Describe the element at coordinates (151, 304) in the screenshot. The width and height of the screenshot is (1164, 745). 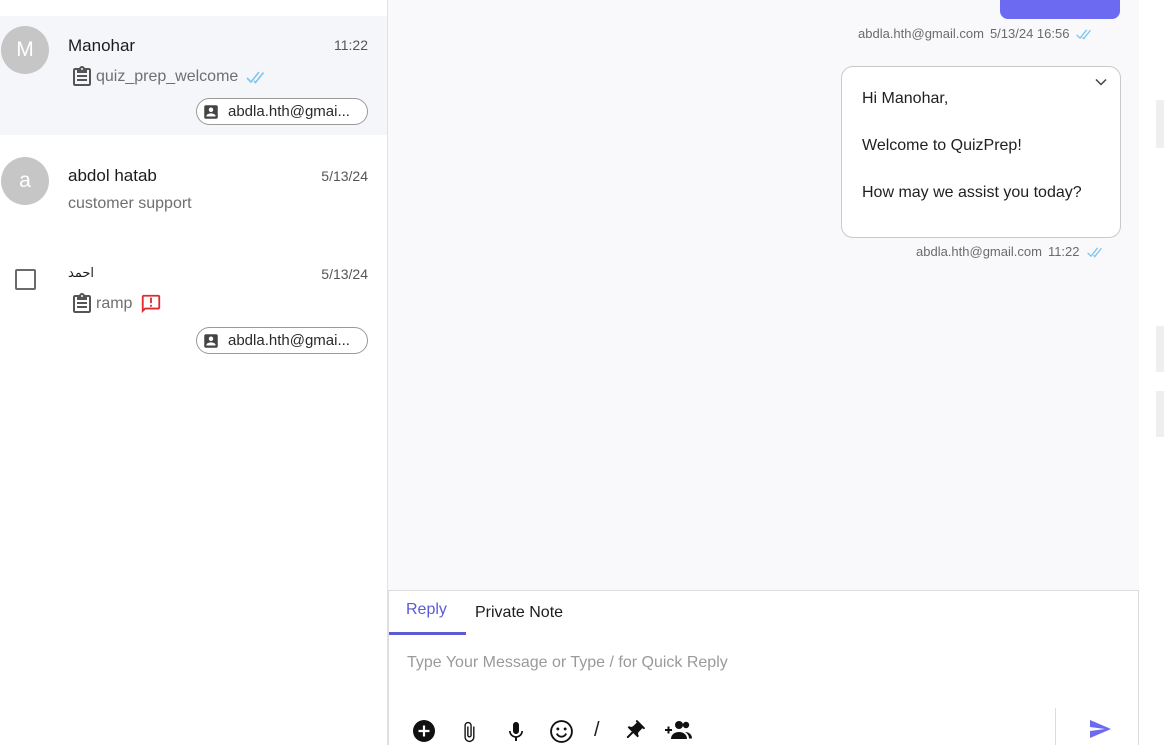
I see `alert-message-icon` at that location.